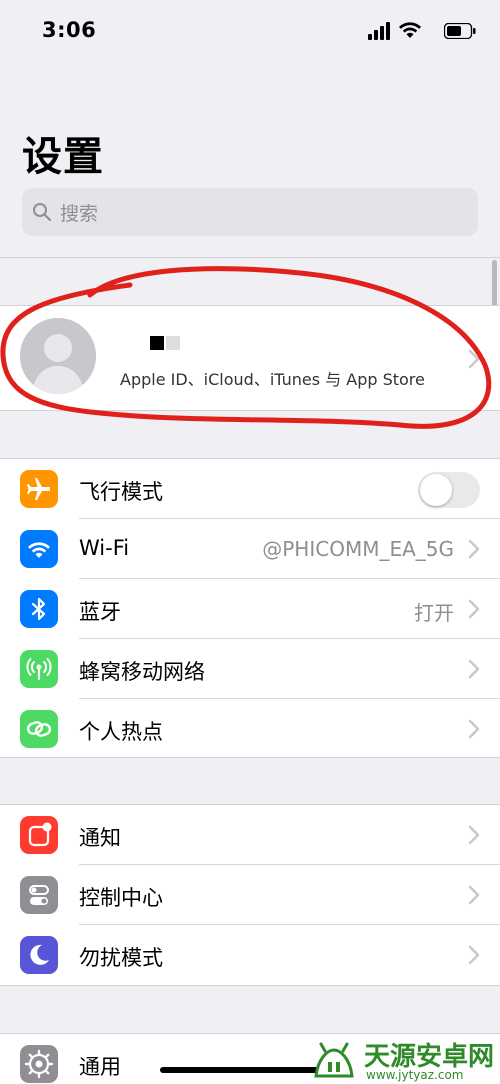 The width and height of the screenshot is (500, 1084). I want to click on status-time: 3:06, so click(69, 30).